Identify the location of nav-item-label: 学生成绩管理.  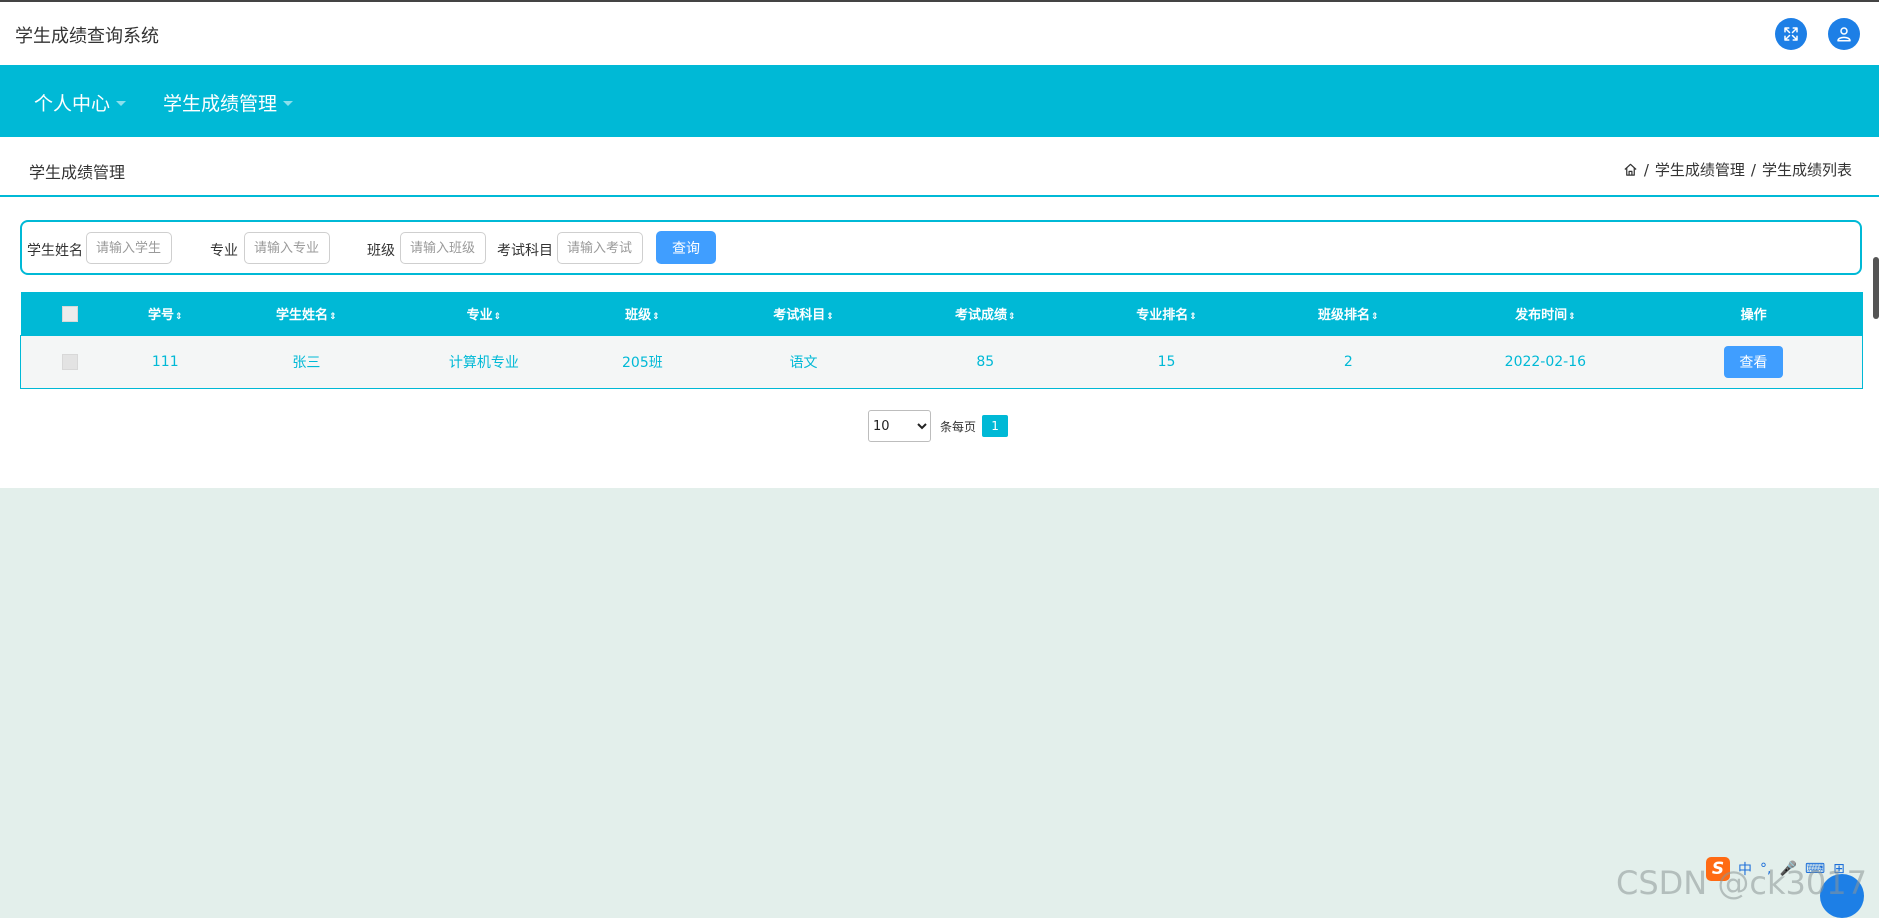
(220, 104).